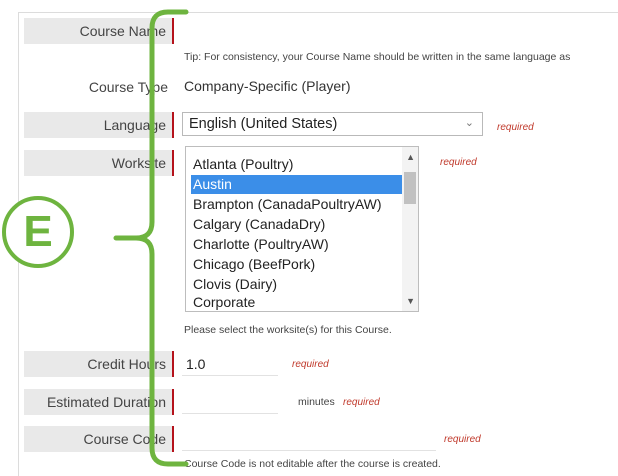 This screenshot has height=476, width=618. Describe the element at coordinates (296, 204) in the screenshot. I see `worksite-option: Brampton (CanadaPoultryAW)` at that location.